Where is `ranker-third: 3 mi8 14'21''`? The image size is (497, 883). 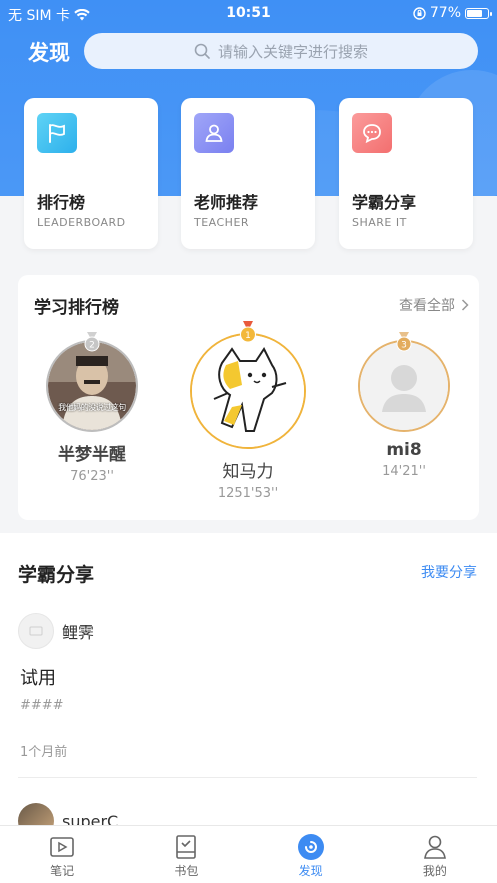
ranker-third: 3 mi8 14'21'' is located at coordinates (404, 405).